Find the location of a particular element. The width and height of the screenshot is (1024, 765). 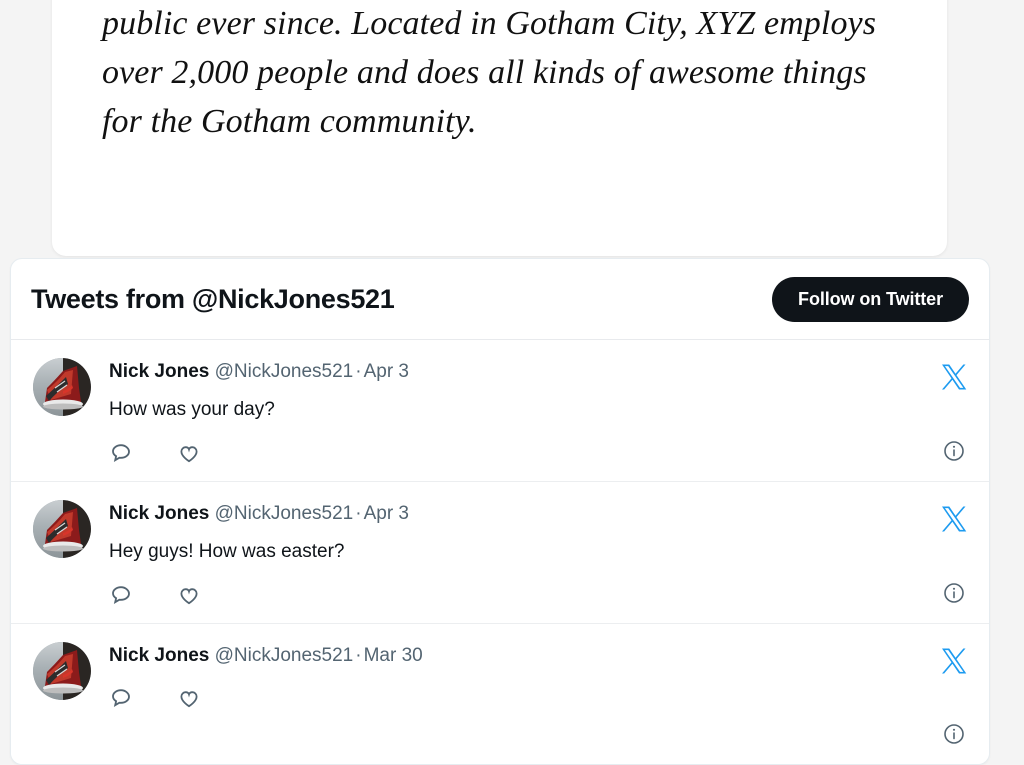

tweet-text: Hey guys! How was easter? is located at coordinates (227, 551).